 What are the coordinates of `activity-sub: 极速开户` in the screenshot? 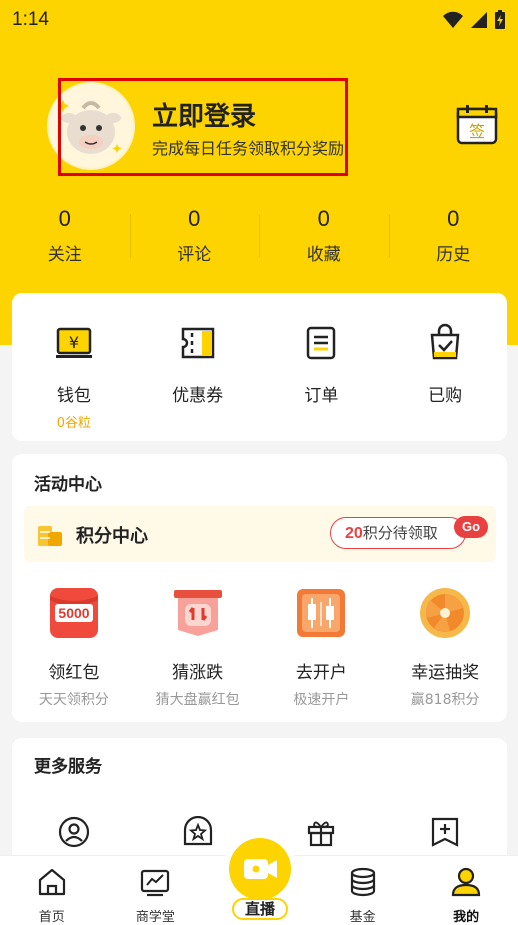 It's located at (321, 700).